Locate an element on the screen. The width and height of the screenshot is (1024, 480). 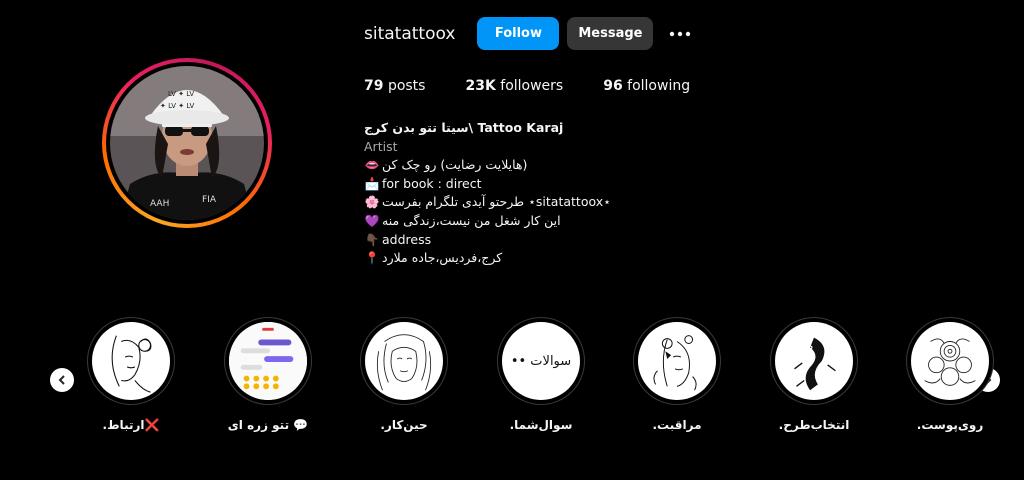
highlight-item: .مراقبت is located at coordinates (677, 374).